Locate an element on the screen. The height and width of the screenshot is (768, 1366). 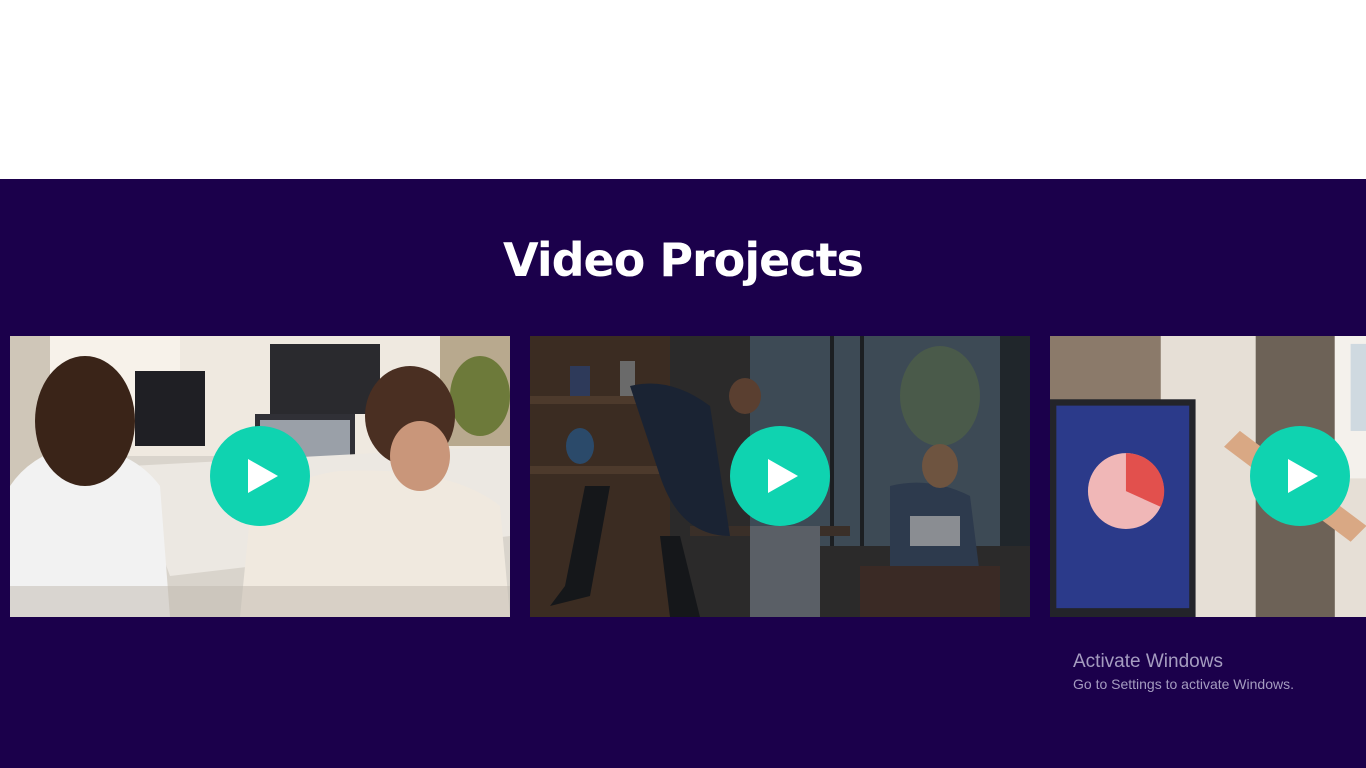
activate-windows-subtitle: Go to Settings to activate Windows. is located at coordinates (1183, 684).